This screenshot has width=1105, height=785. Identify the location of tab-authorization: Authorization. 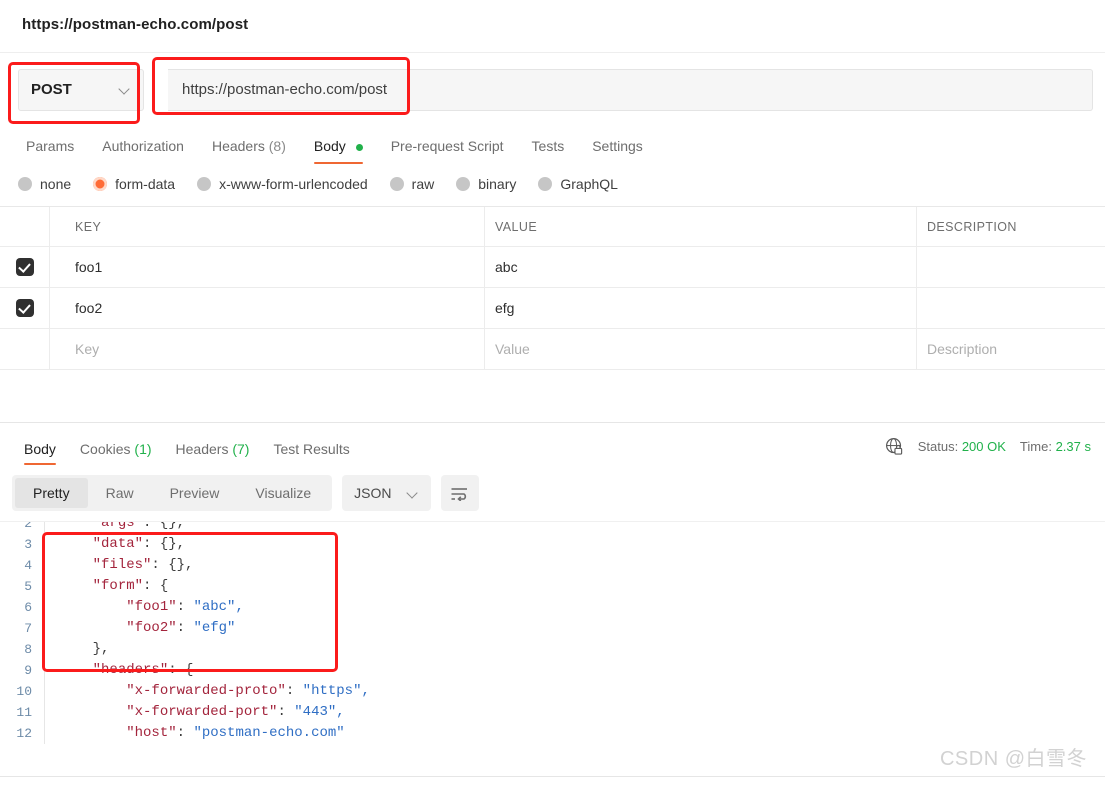
(143, 151).